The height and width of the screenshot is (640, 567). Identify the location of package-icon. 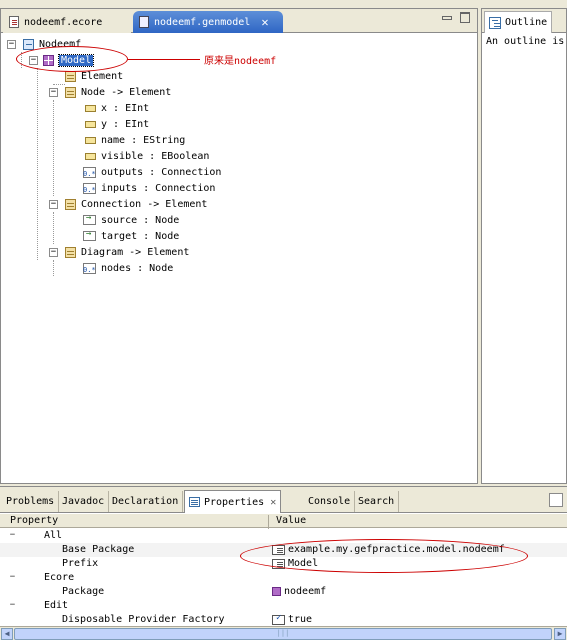
(276, 591).